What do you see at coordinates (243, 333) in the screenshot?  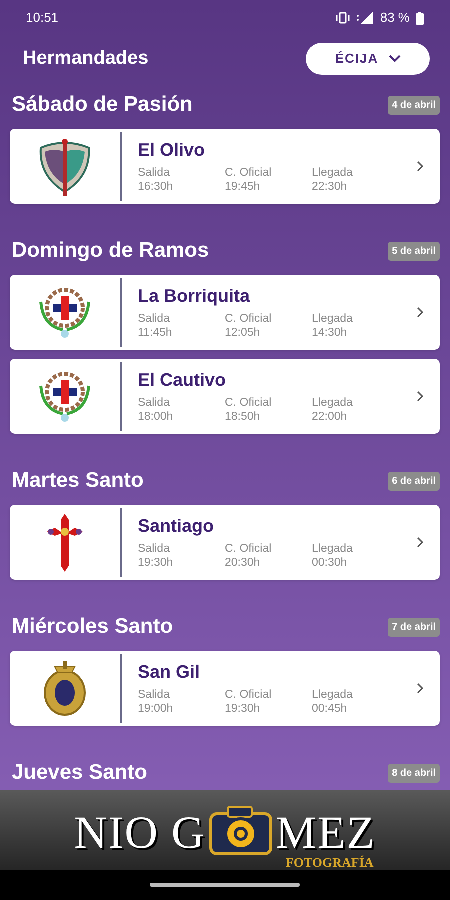 I see `time-value: 12:05h` at bounding box center [243, 333].